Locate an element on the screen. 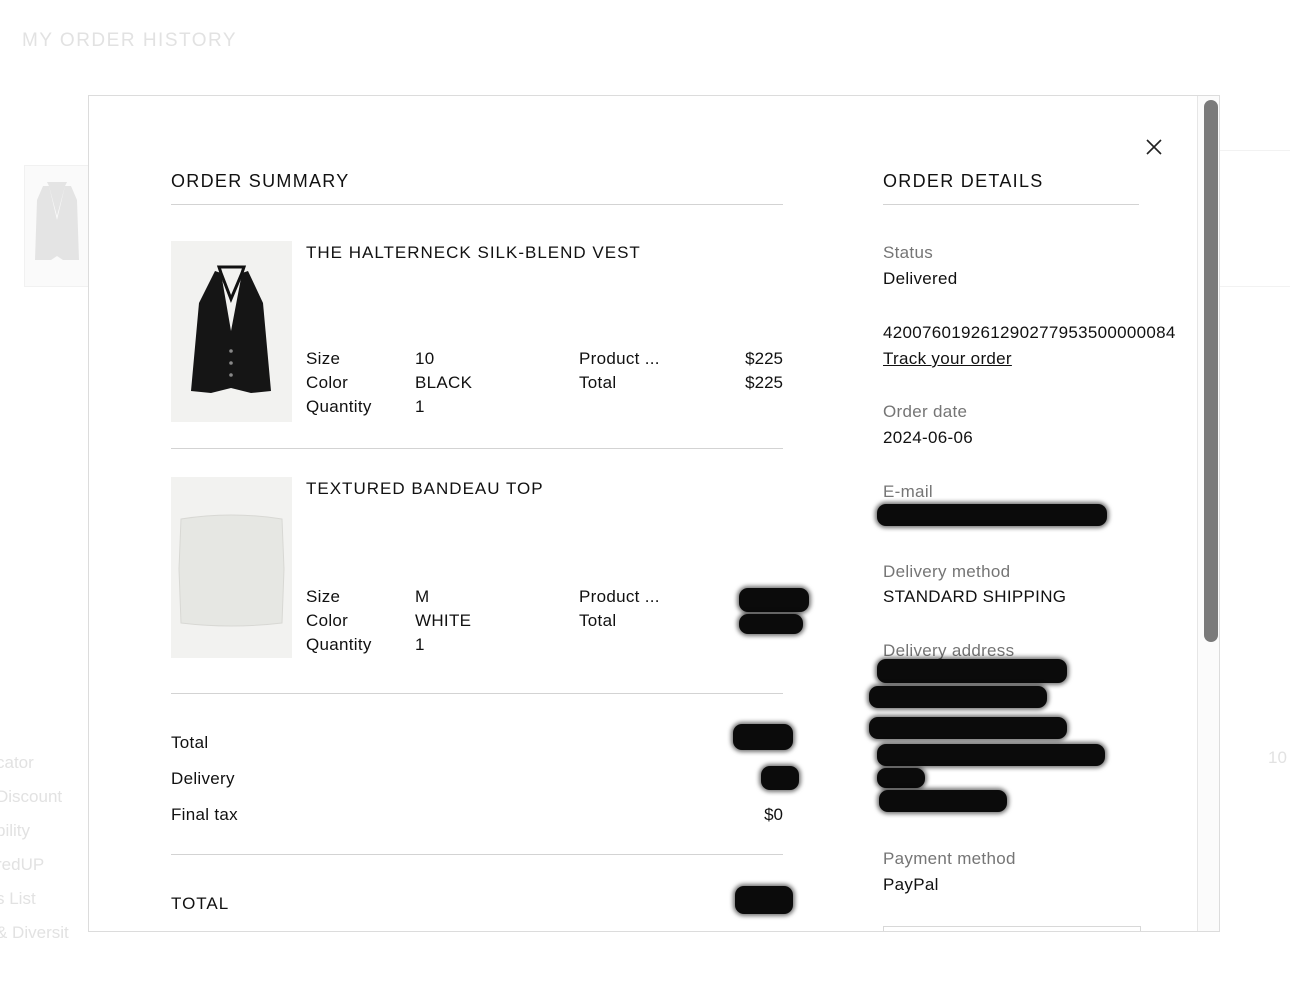  final-tax-label: Final tax is located at coordinates (204, 814).